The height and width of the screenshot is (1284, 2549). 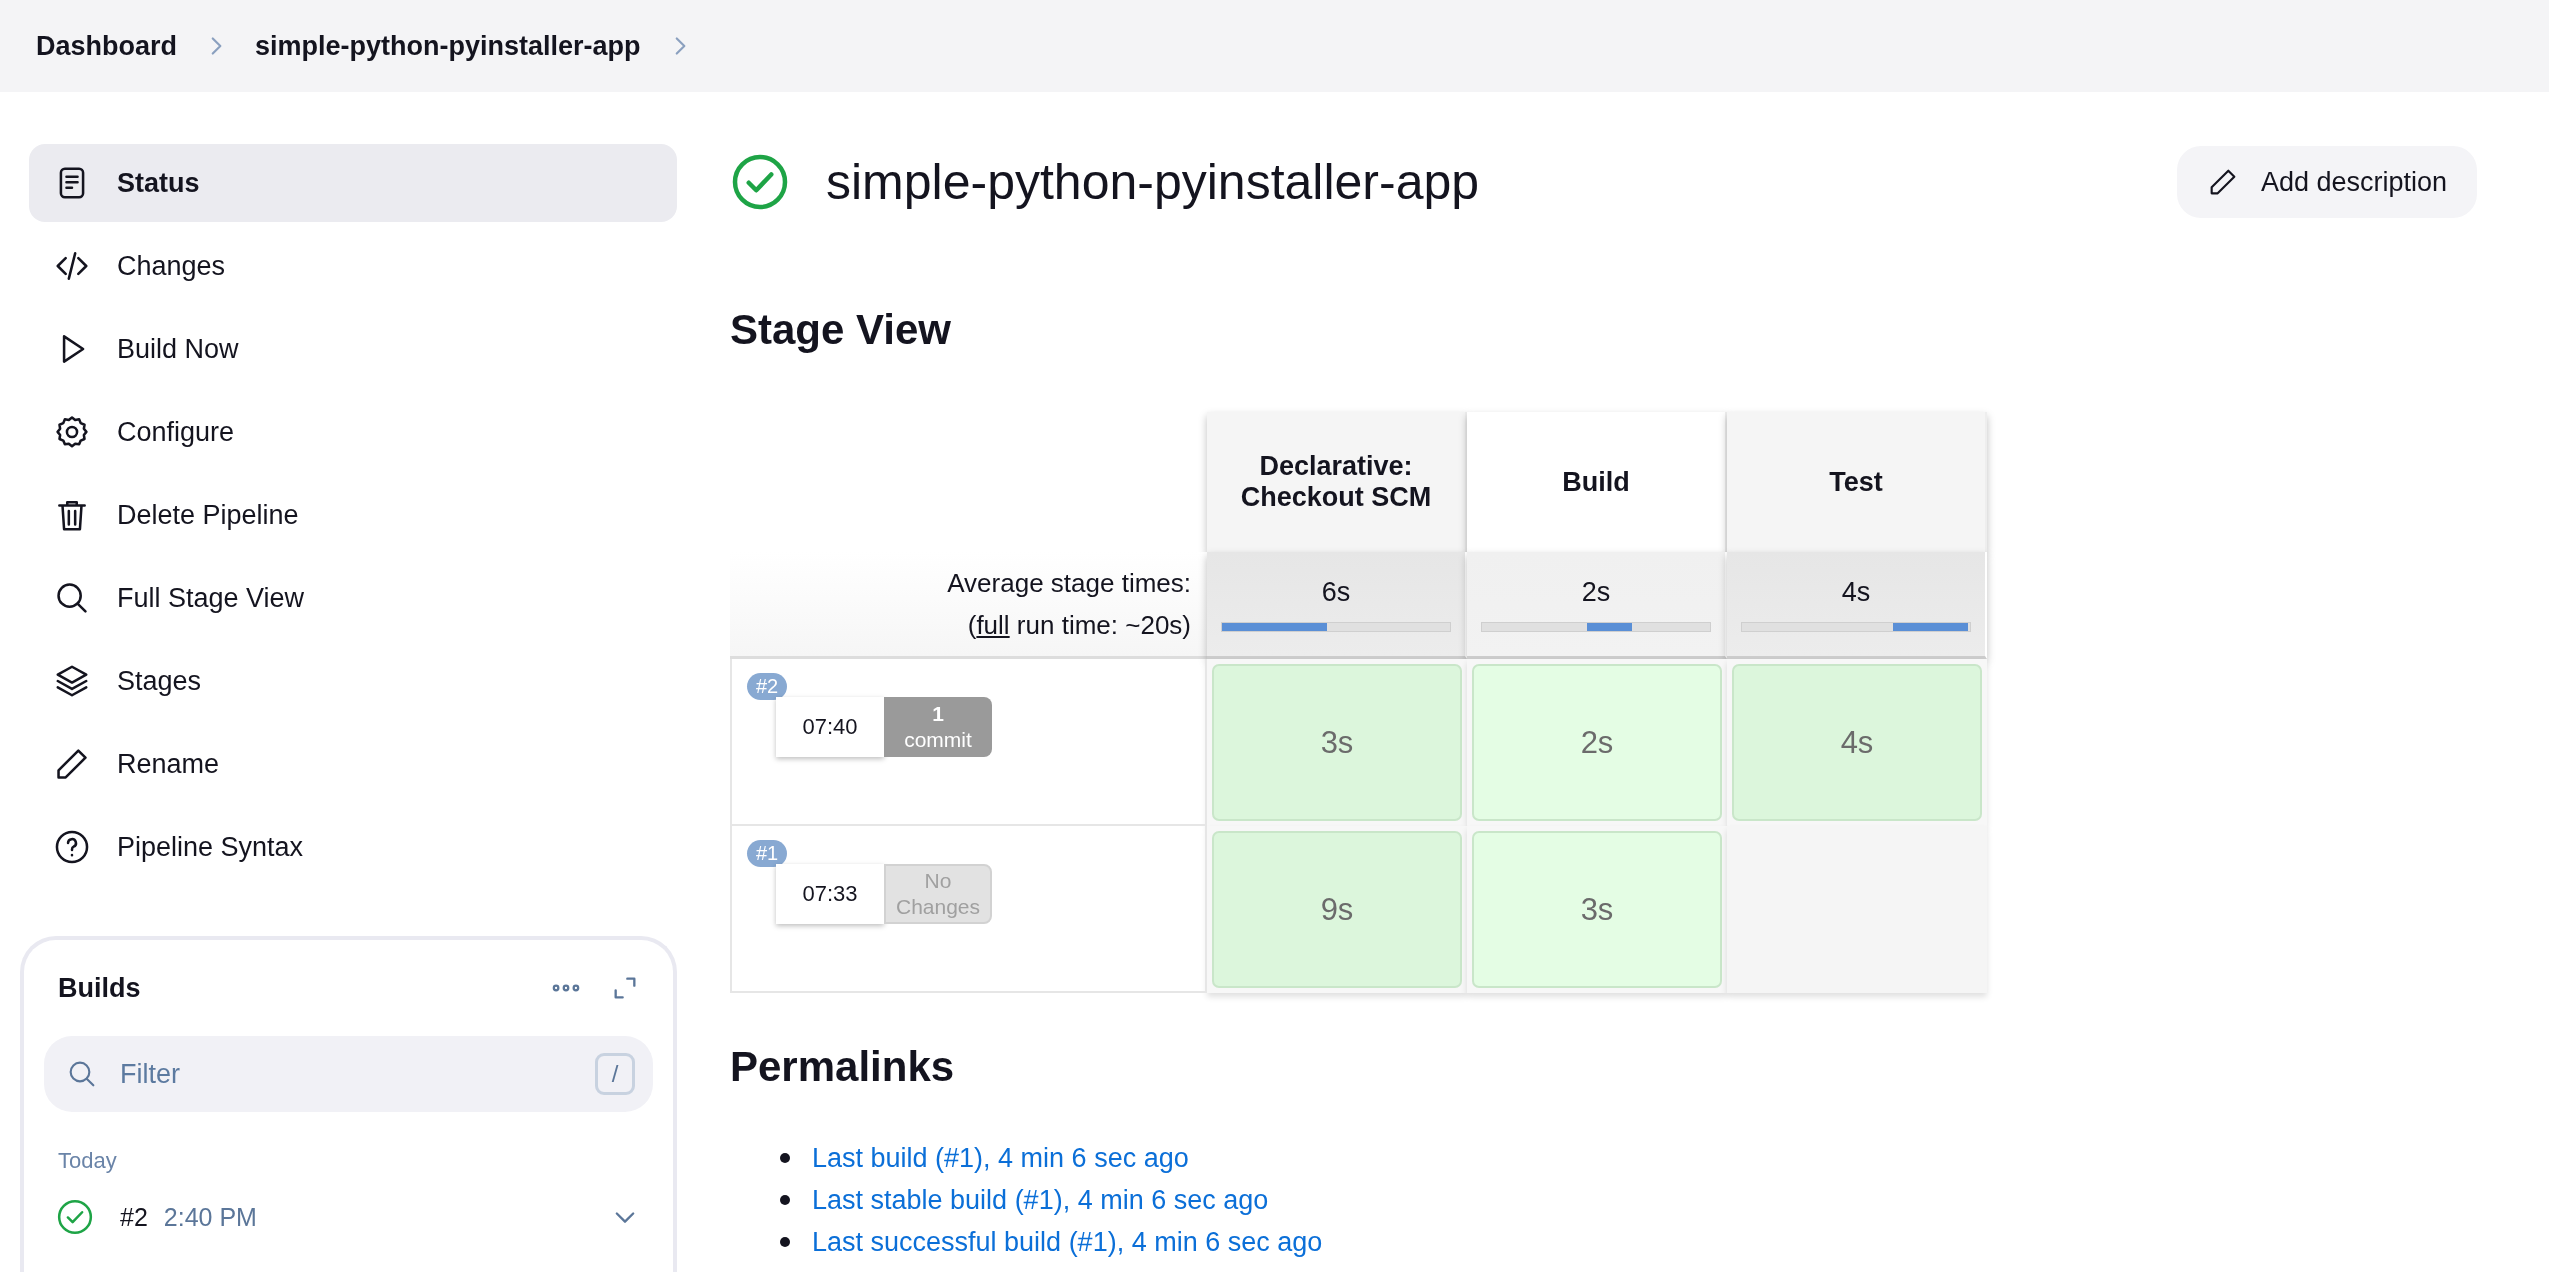 What do you see at coordinates (353, 598) in the screenshot?
I see `sidebar-item: Full Stage View` at bounding box center [353, 598].